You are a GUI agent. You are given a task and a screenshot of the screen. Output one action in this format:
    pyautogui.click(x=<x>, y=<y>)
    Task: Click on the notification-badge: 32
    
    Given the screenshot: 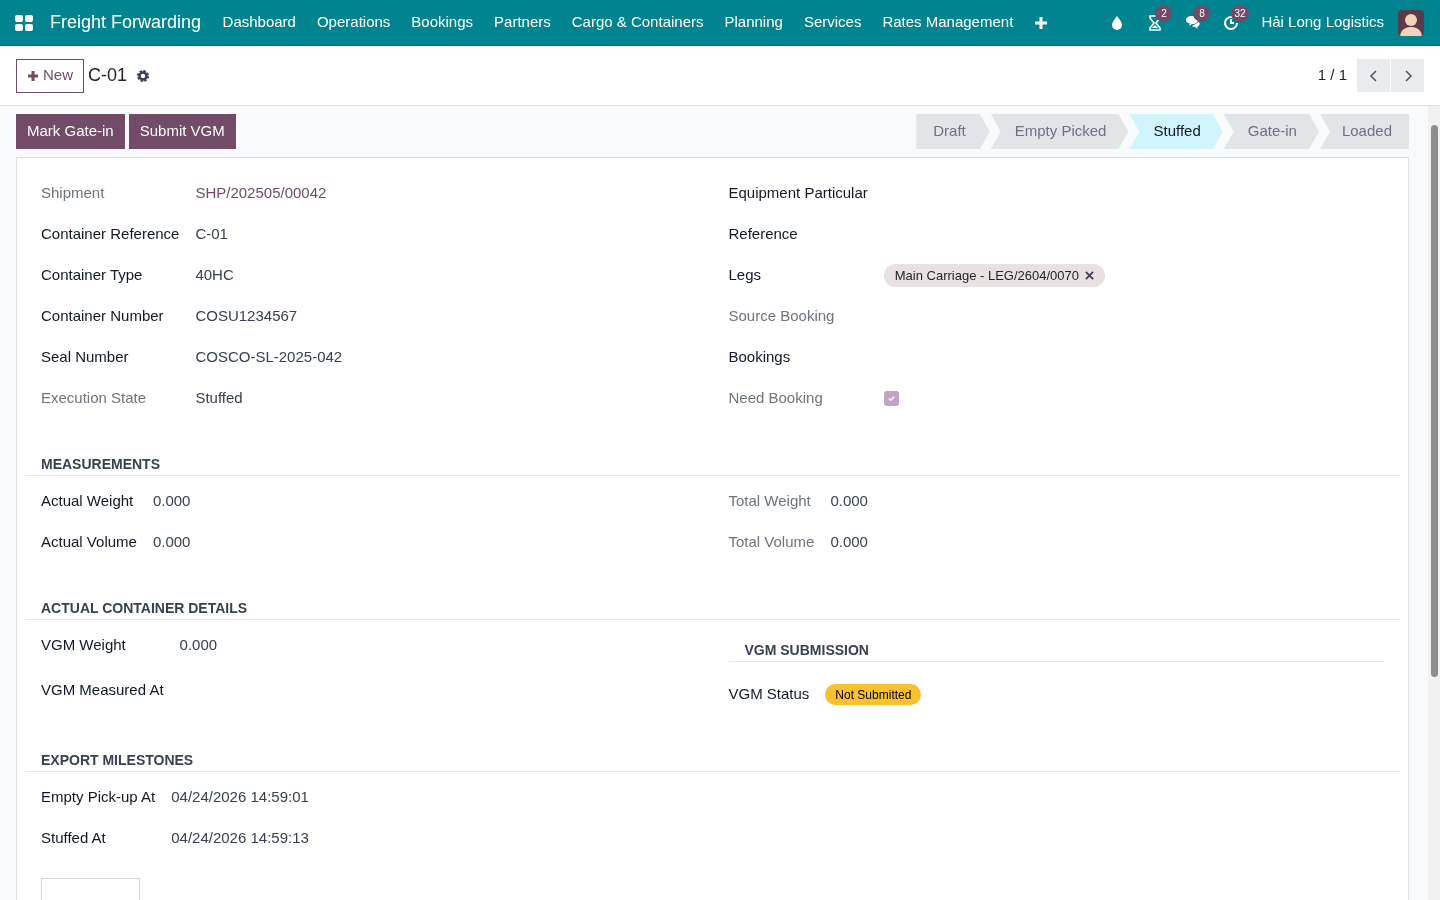 What is the action you would take?
    pyautogui.click(x=1240, y=13)
    